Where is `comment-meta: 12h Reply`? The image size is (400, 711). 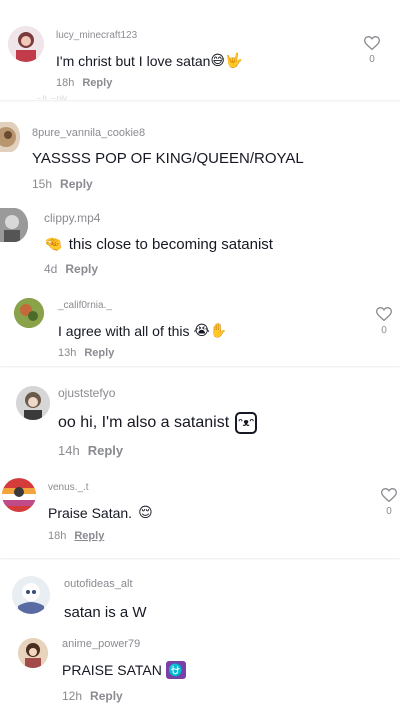
comment-meta: 12h Reply is located at coordinates (92, 696).